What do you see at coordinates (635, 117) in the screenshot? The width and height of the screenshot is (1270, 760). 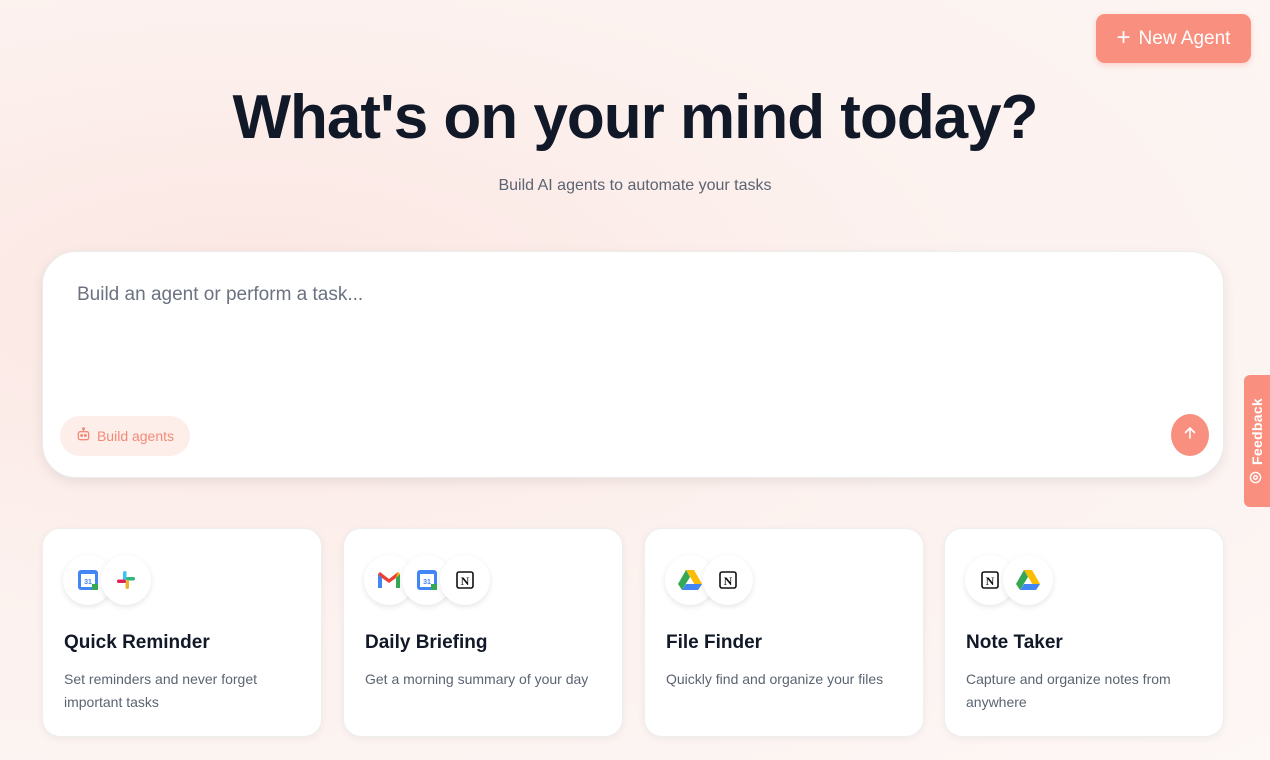 I see `page-title: What's on your mind today?` at bounding box center [635, 117].